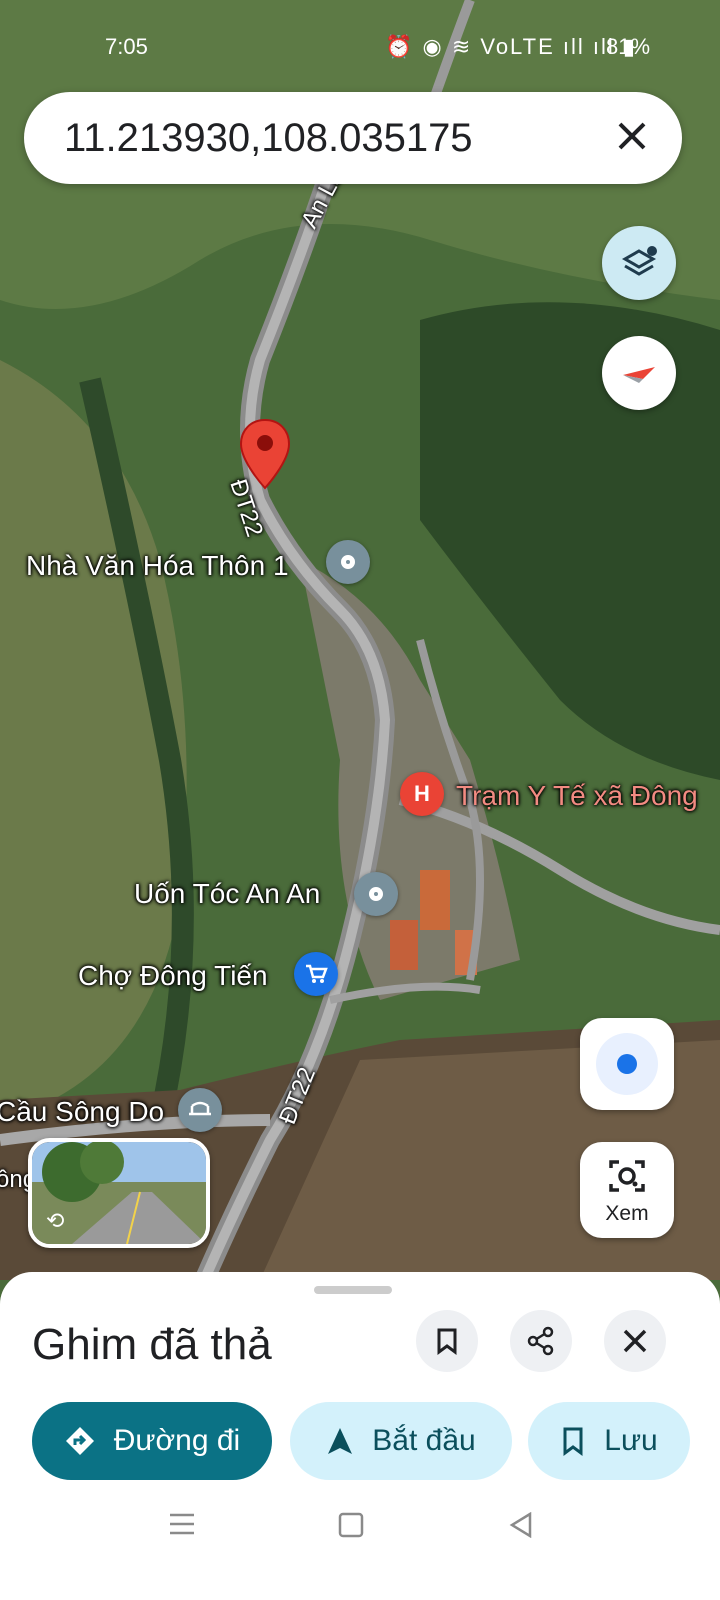 The height and width of the screenshot is (1600, 720). What do you see at coordinates (511, 46) in the screenshot?
I see `status-icons: ⏰ ◉ ≋ VoLTE ıll ıll ▮` at bounding box center [511, 46].